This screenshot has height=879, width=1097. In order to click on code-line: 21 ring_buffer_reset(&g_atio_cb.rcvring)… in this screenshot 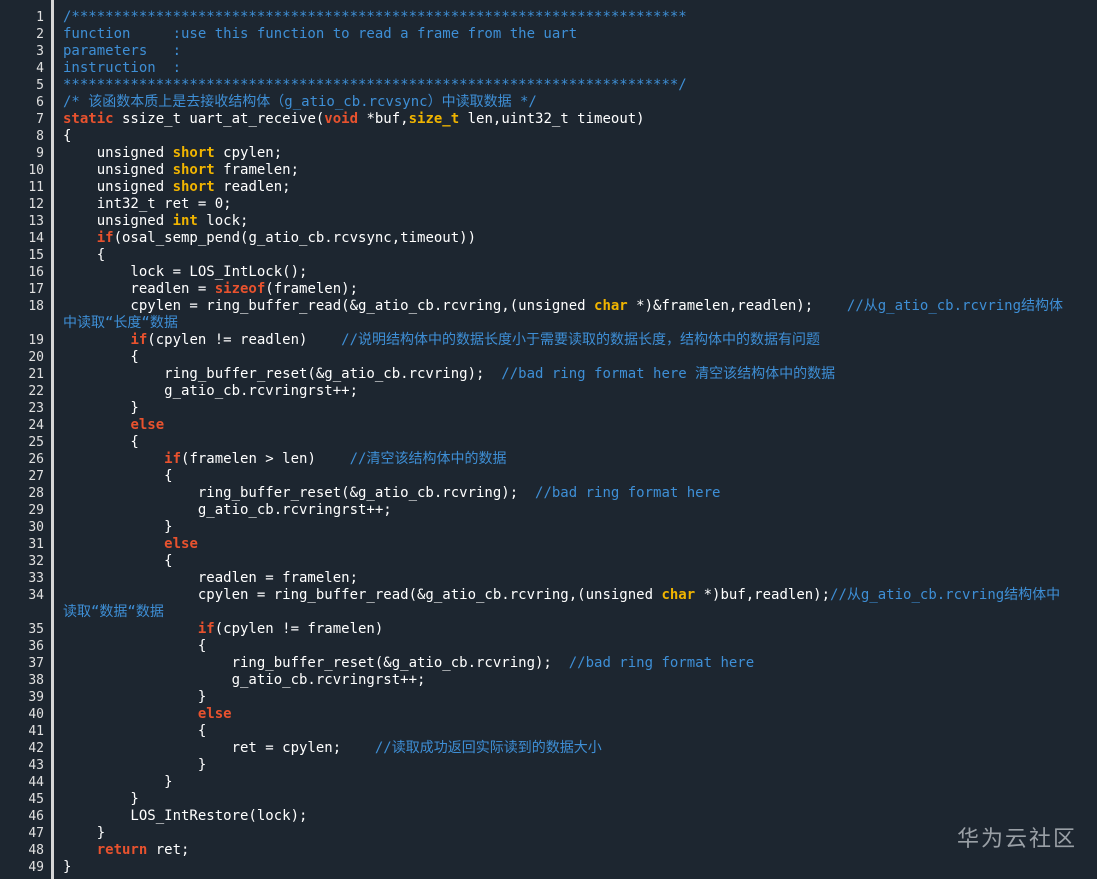, I will do `click(548, 374)`.